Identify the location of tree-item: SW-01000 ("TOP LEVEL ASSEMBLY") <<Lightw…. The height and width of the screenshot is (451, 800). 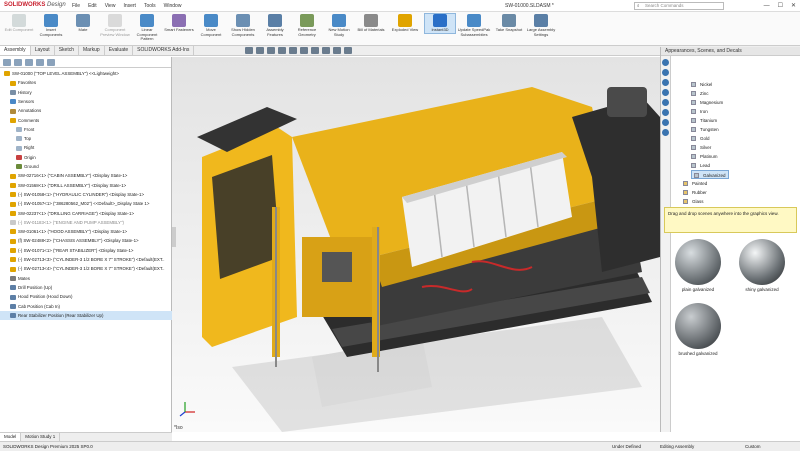
(86, 73).